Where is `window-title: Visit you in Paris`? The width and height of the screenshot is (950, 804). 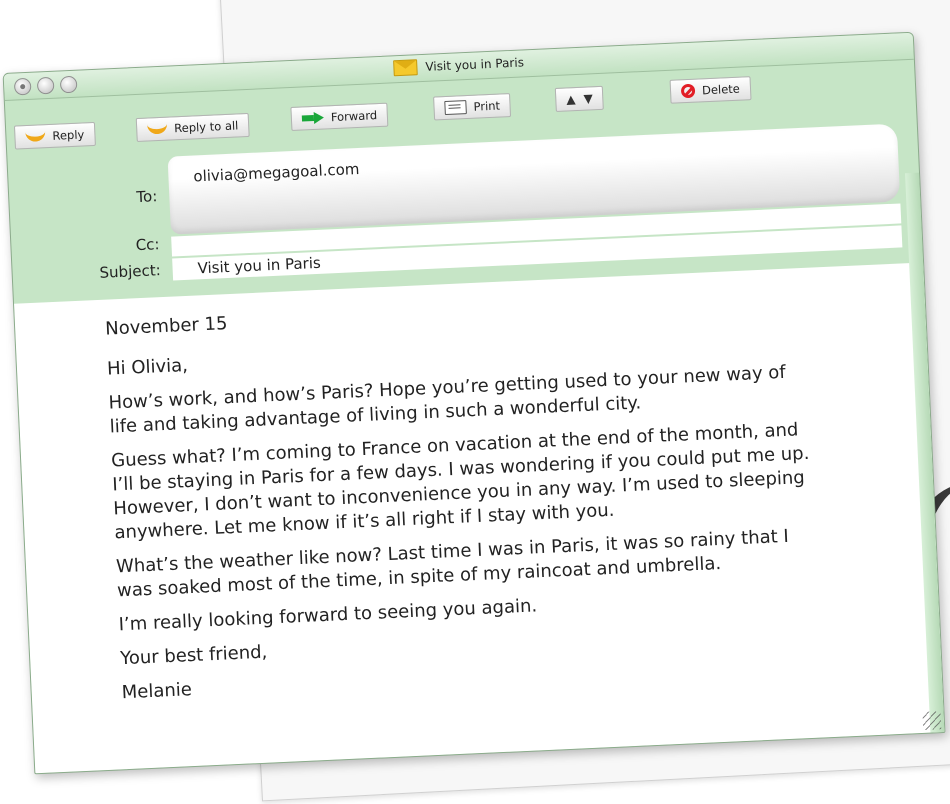 window-title: Visit you in Paris is located at coordinates (459, 65).